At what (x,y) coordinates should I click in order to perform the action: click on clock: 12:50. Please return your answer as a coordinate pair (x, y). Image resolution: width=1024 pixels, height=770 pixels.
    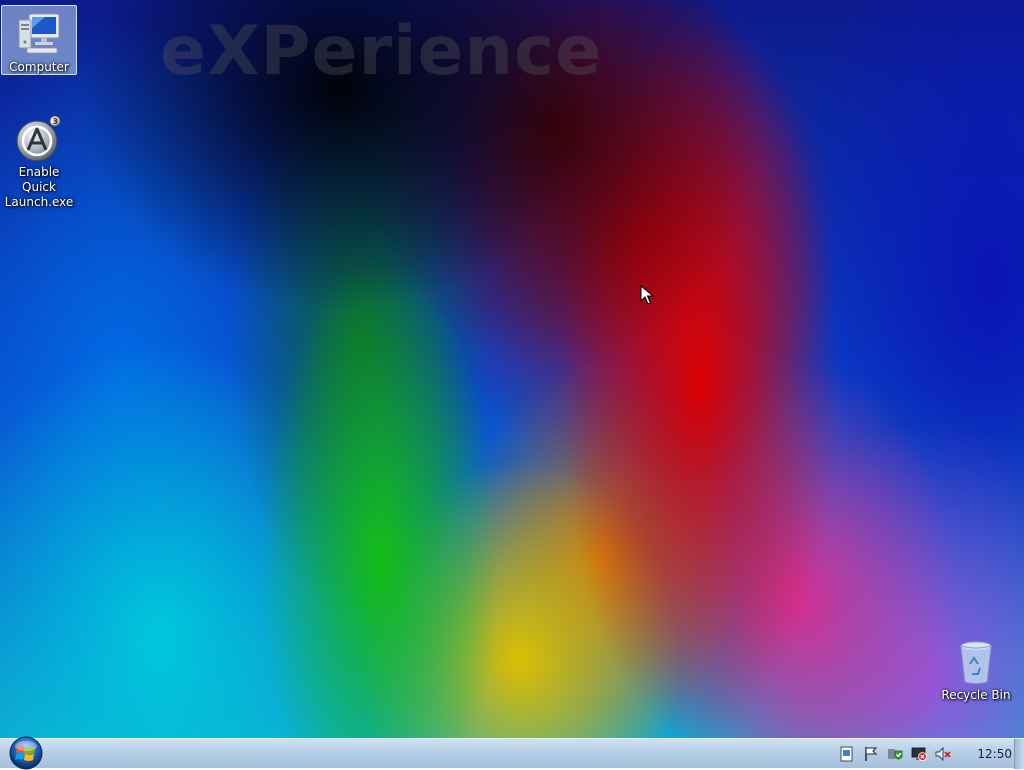
    Looking at the image, I should click on (994, 754).